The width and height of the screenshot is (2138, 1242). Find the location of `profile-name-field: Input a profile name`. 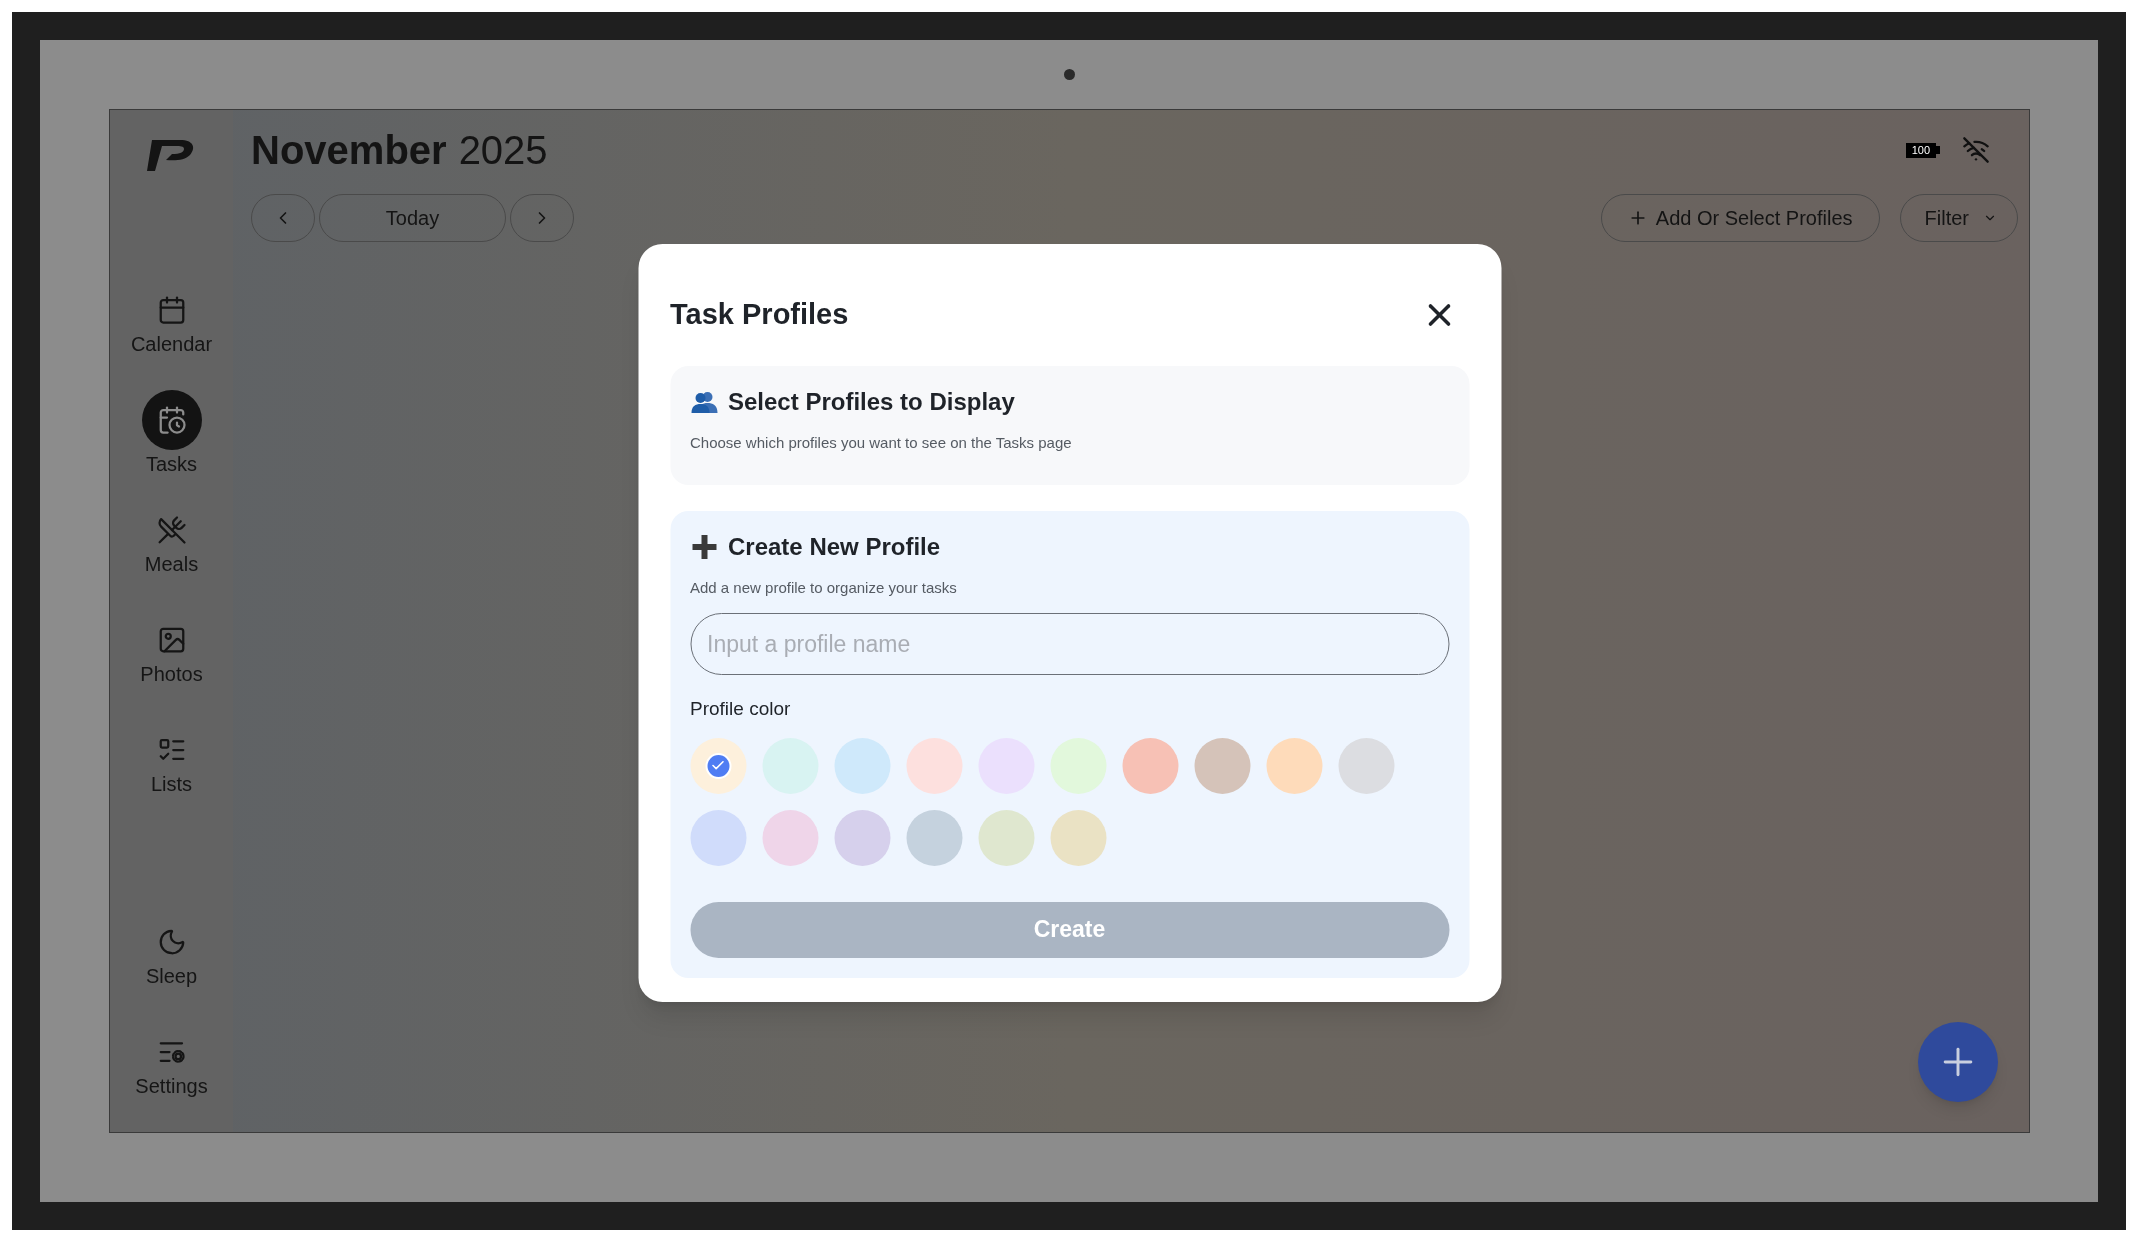

profile-name-field: Input a profile name is located at coordinates (1069, 644).